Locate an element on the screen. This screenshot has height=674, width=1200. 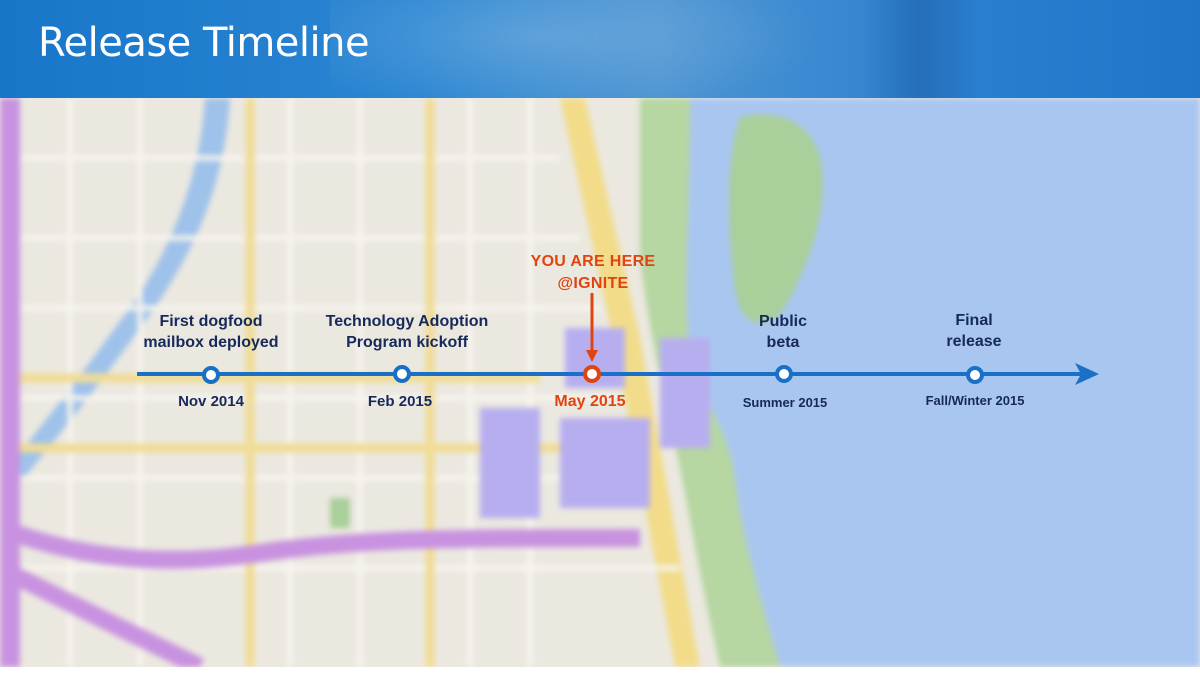
milestone-date-feb-2015: Feb 2015 is located at coordinates (400, 401).